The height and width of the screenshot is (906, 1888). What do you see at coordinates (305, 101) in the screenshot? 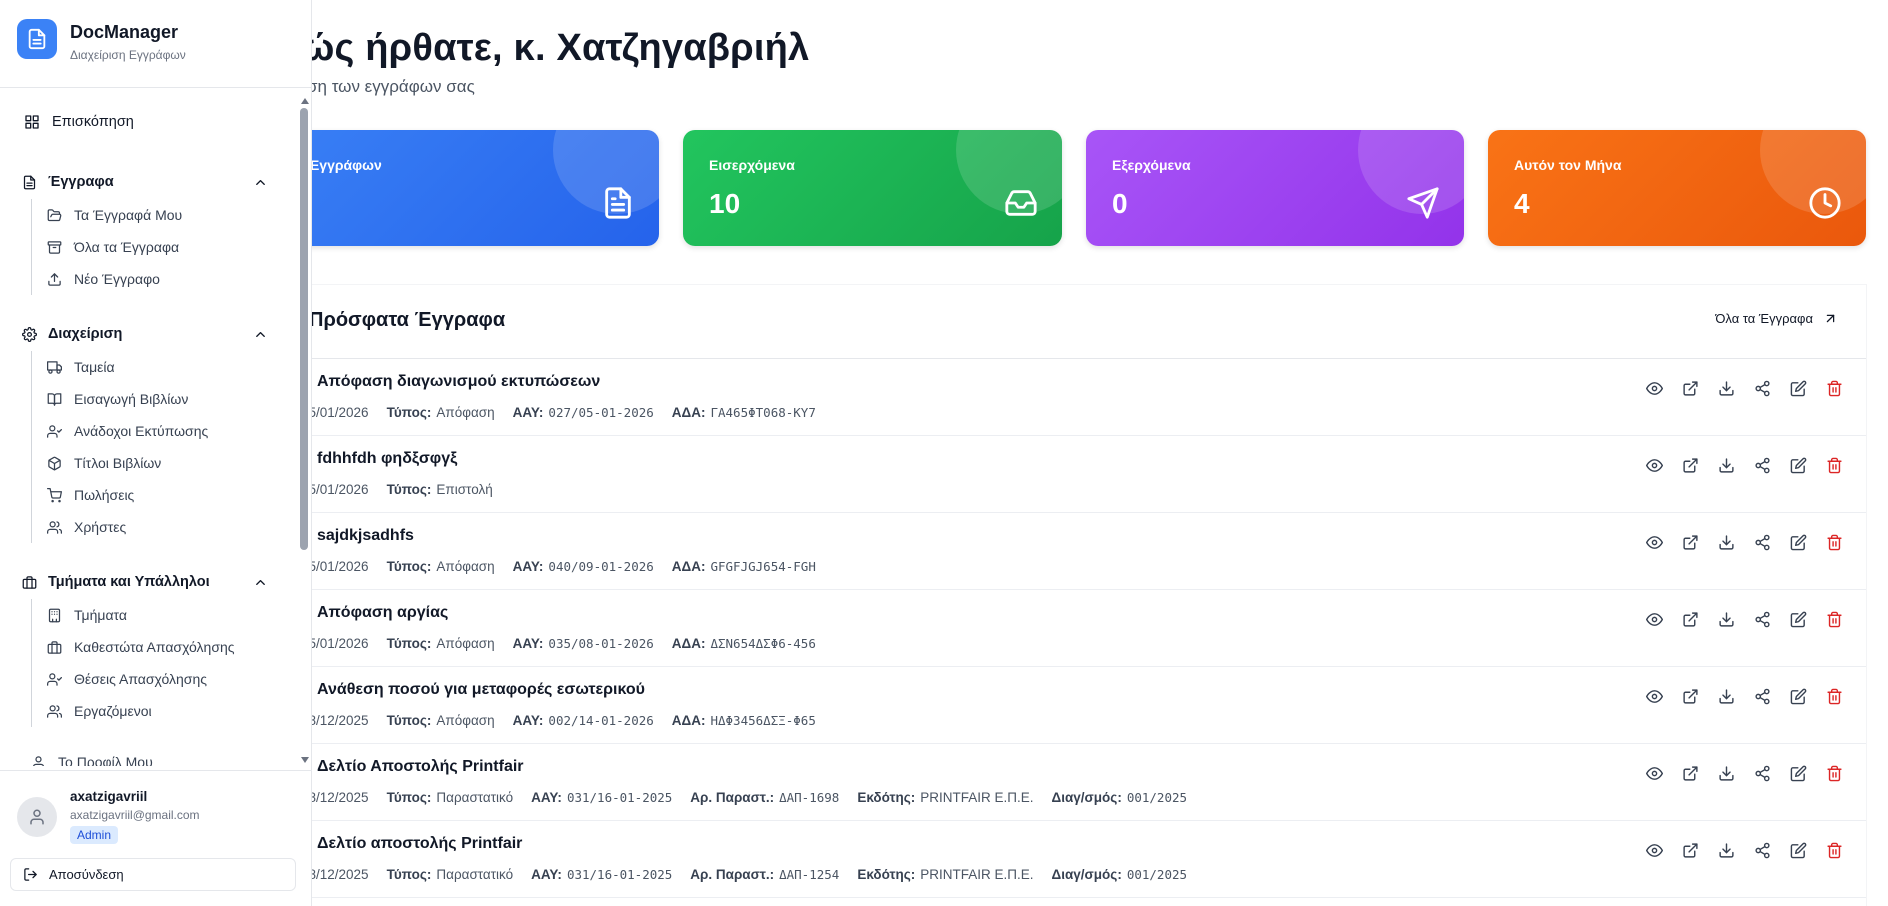
I see `scroll-up-arrow-icon` at bounding box center [305, 101].